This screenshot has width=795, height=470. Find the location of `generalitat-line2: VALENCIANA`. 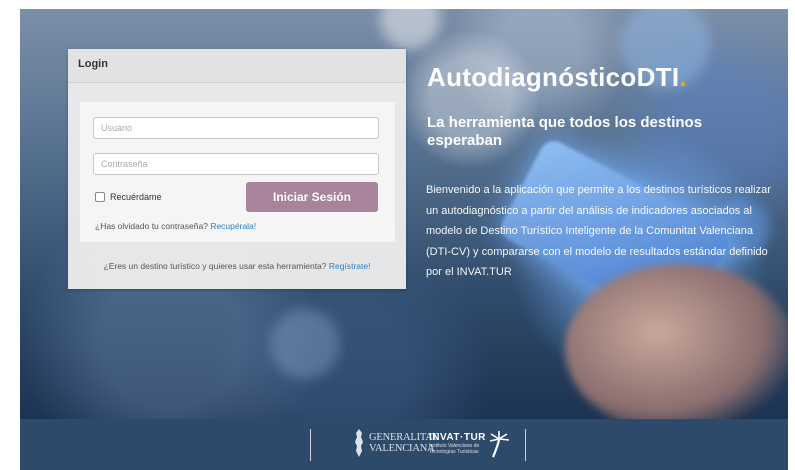

generalitat-line2: VALENCIANA is located at coordinates (402, 448).